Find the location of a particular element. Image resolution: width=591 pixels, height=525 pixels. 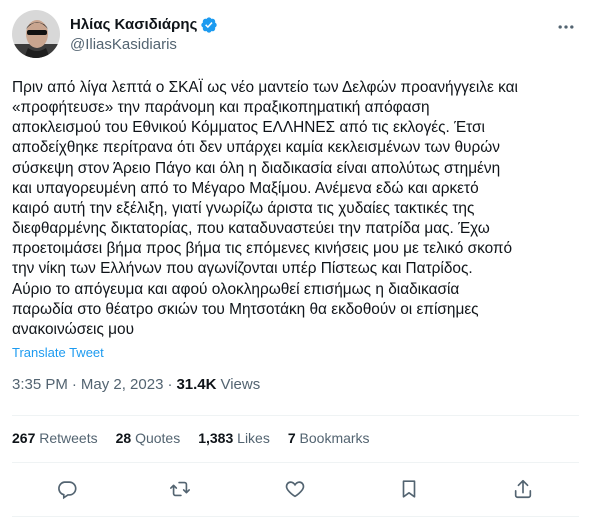

share-icon is located at coordinates (523, 489).